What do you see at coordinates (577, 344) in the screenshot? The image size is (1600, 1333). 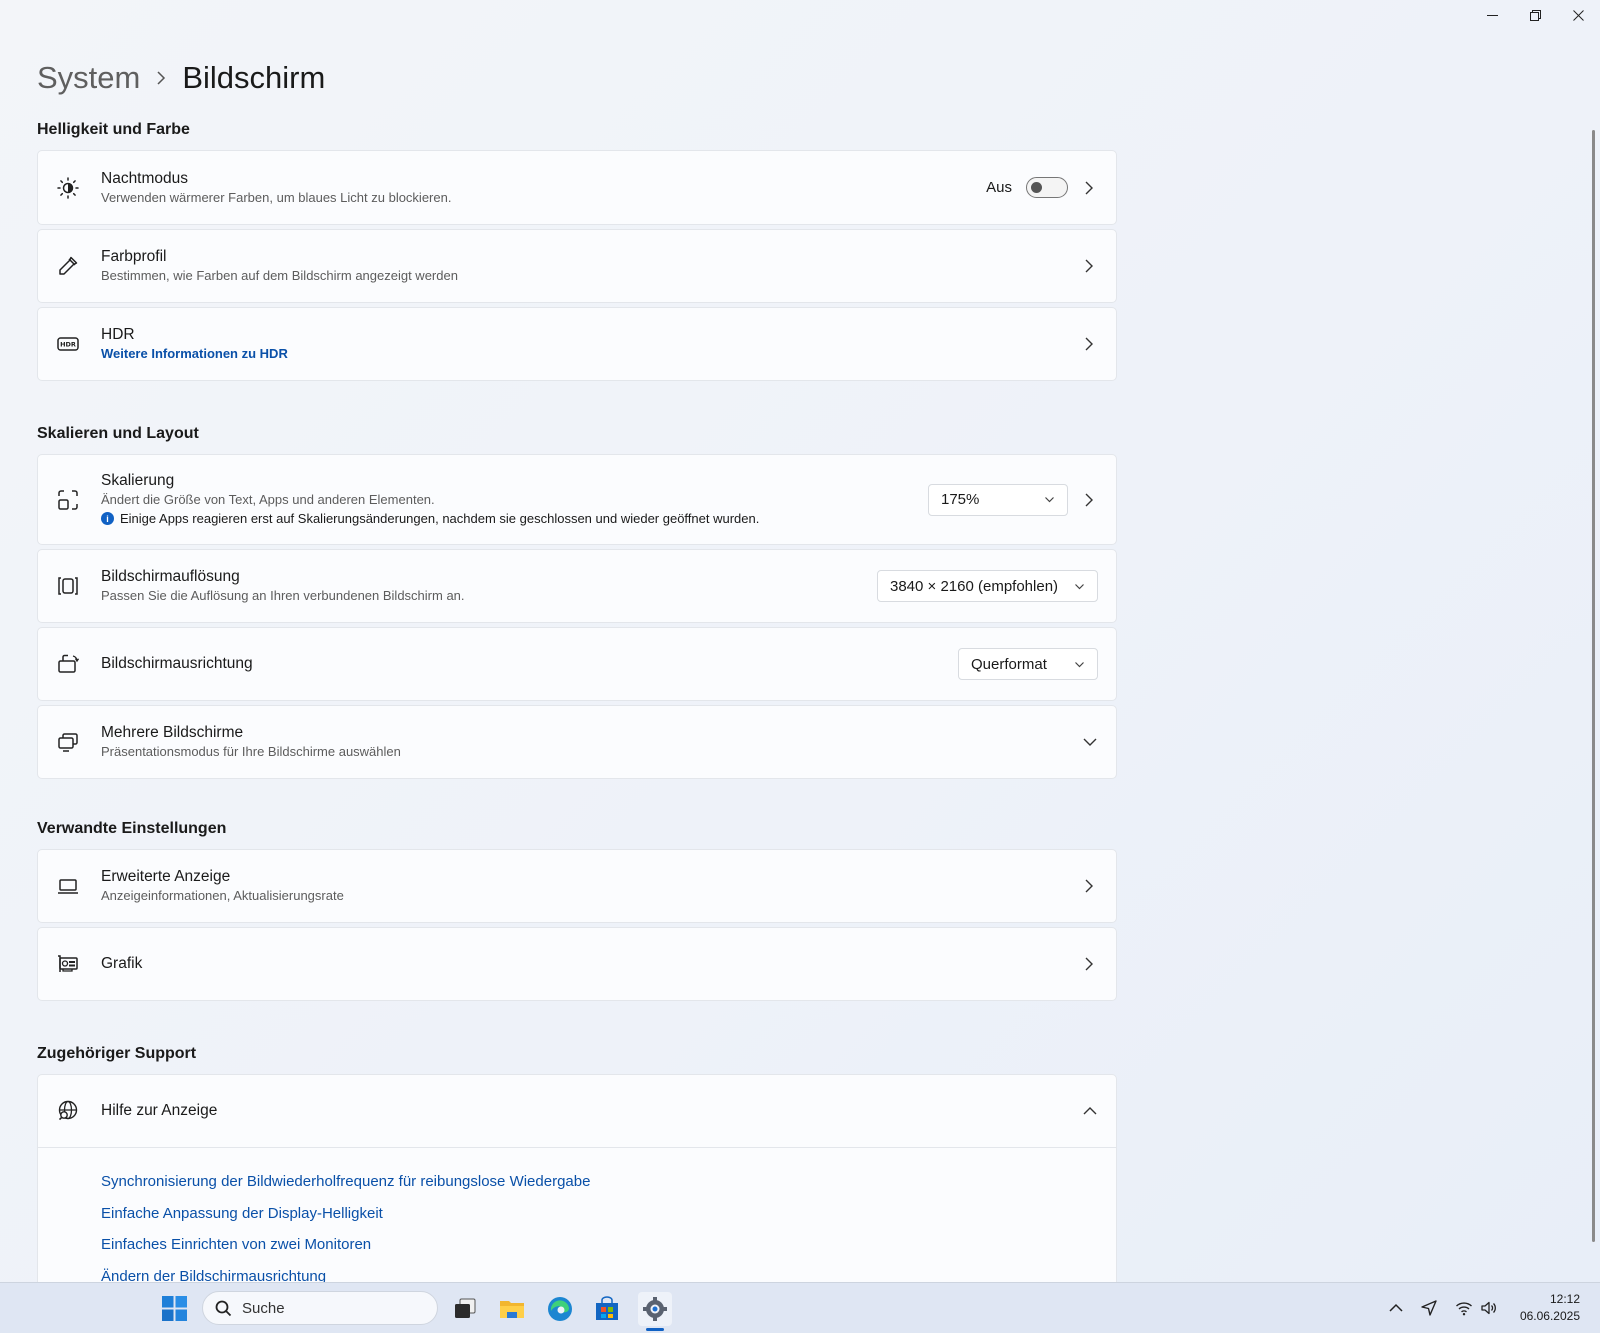 I see `hdr-card: HDR HDR Weitere Informationen zu HDR` at bounding box center [577, 344].